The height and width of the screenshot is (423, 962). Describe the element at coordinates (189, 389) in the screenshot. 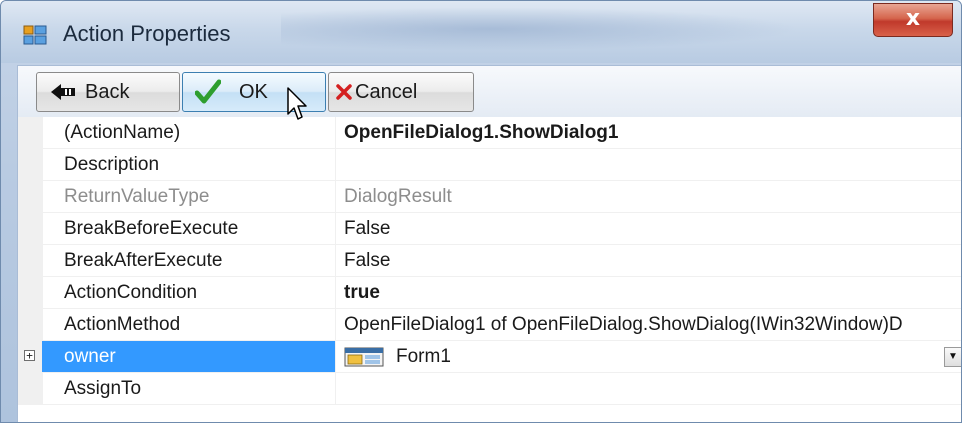

I see `property-name: AssignTo` at that location.